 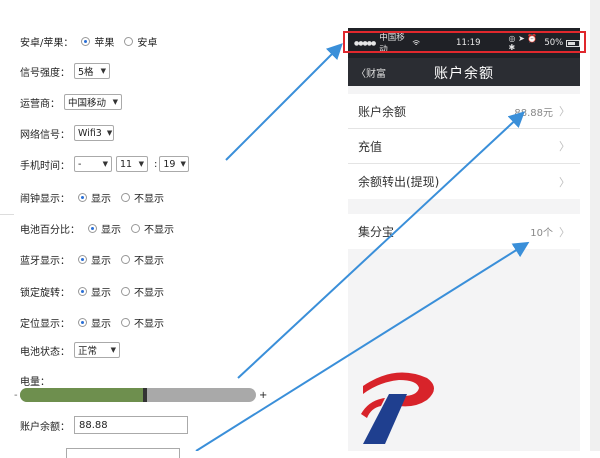 I want to click on arrow-status-bar, so click(x=284, y=102).